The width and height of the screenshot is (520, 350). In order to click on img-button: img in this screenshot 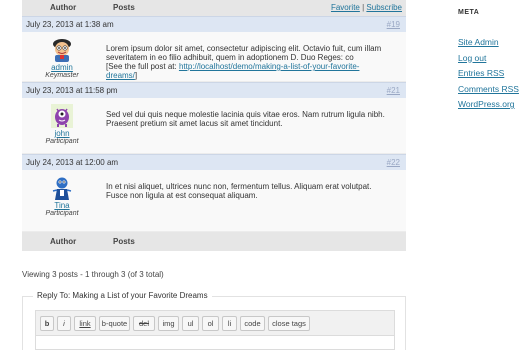, I will do `click(168, 323)`.